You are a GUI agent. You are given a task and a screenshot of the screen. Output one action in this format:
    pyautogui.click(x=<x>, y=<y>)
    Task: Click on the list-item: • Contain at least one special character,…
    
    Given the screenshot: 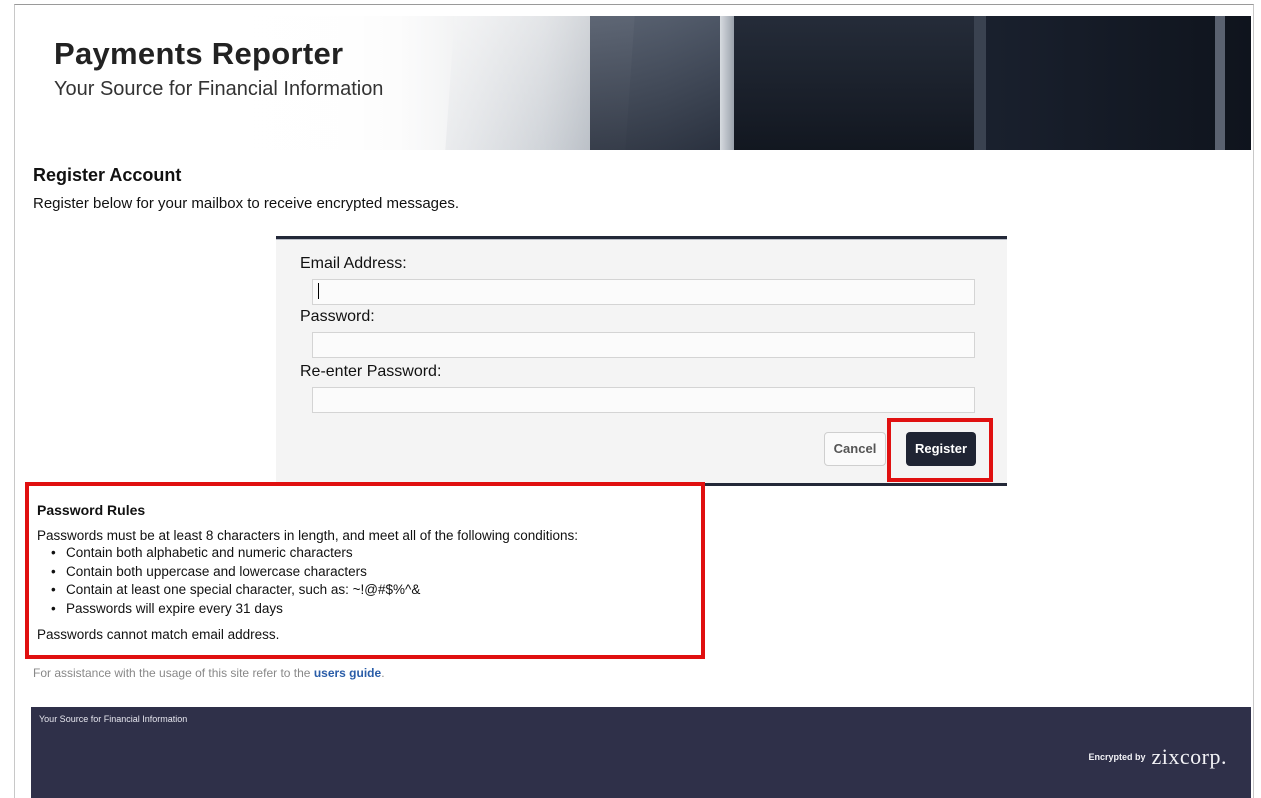 What is the action you would take?
    pyautogui.click(x=235, y=590)
    